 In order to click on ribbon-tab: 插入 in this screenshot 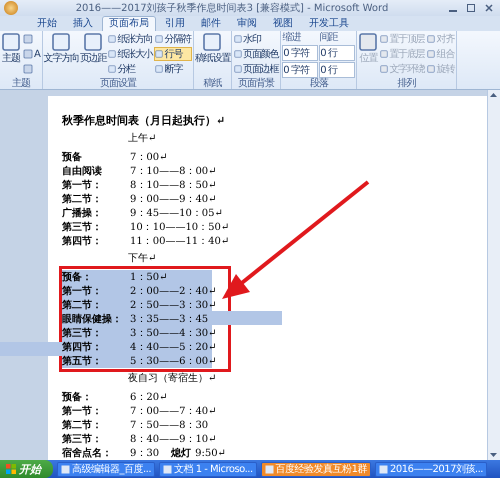, I will do `click(83, 23)`.